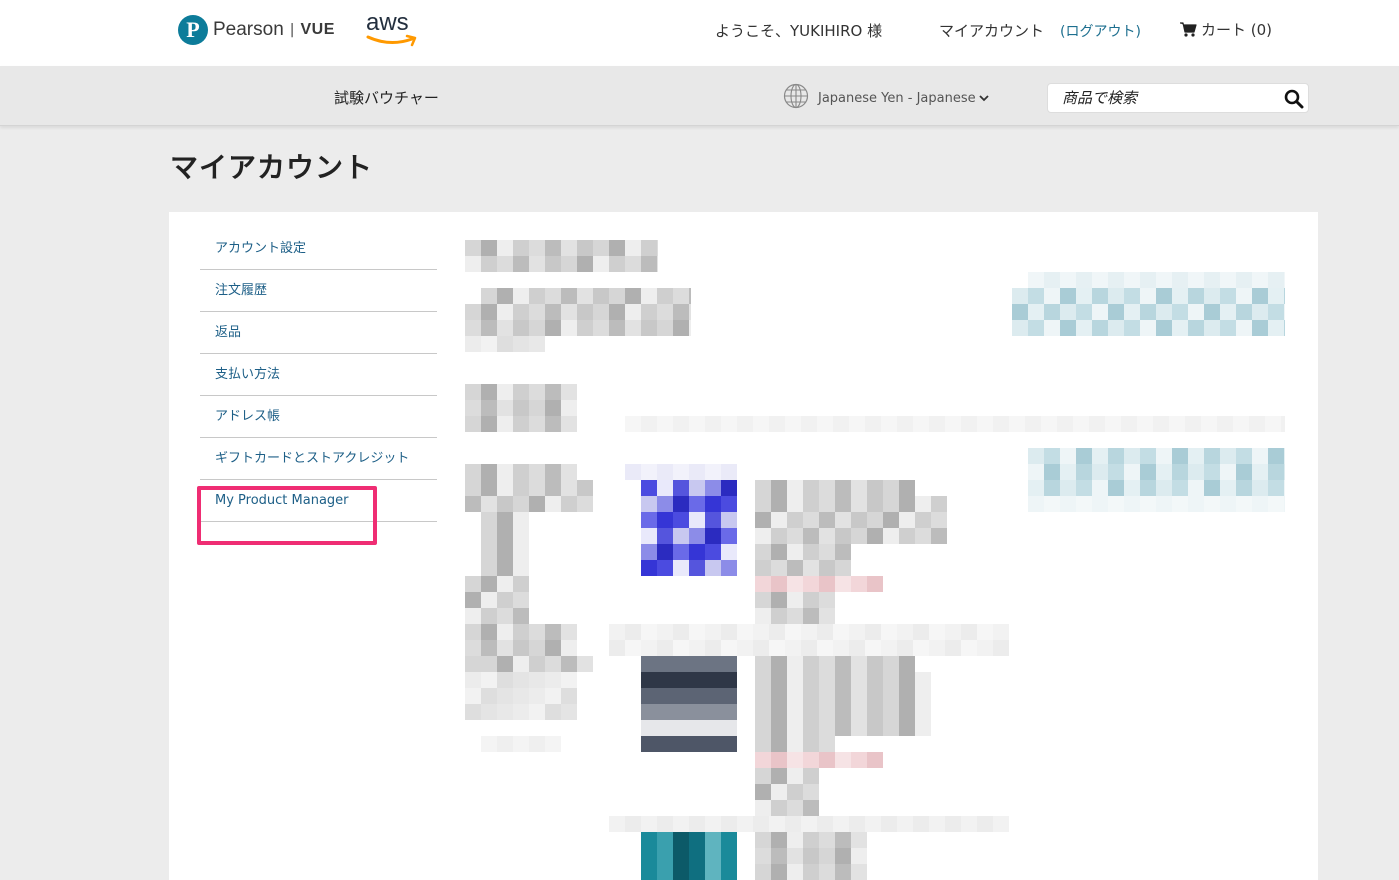 This screenshot has width=1399, height=880. Describe the element at coordinates (1226, 29) in the screenshot. I see `cart-link: カート (0)` at that location.